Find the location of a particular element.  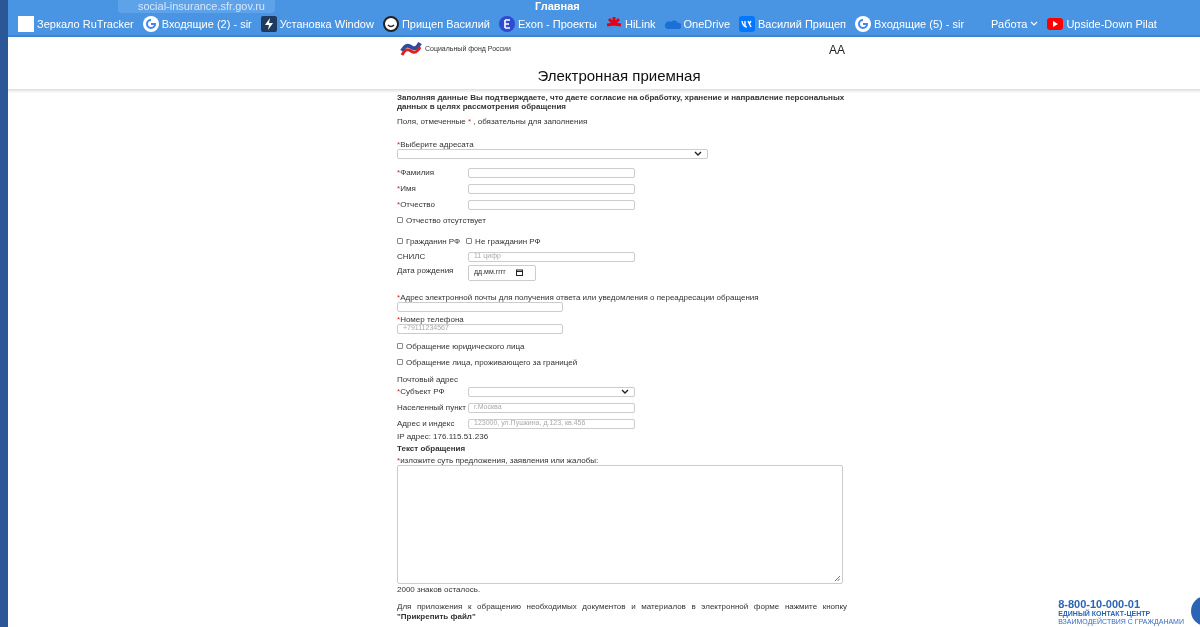

field-label: СНИЛС is located at coordinates (412, 256).